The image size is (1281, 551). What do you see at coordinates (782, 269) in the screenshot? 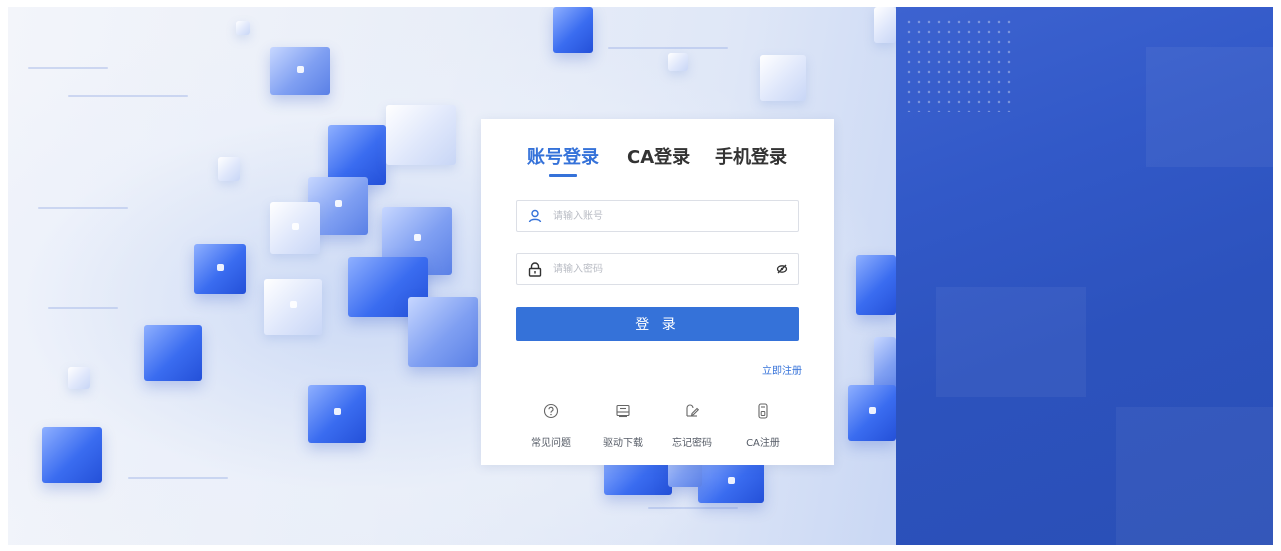
I see `eye-hidden-icon` at bounding box center [782, 269].